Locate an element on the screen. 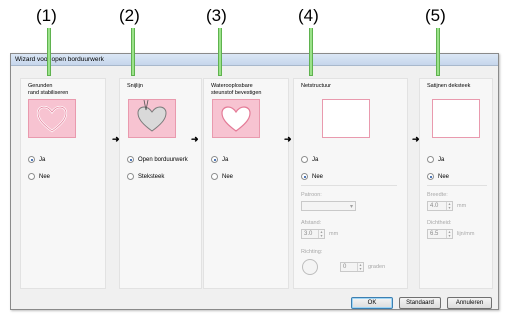 The height and width of the screenshot is (314, 508). dichtheid-stepper: 6.5 ▲ ▼ is located at coordinates (440, 234).